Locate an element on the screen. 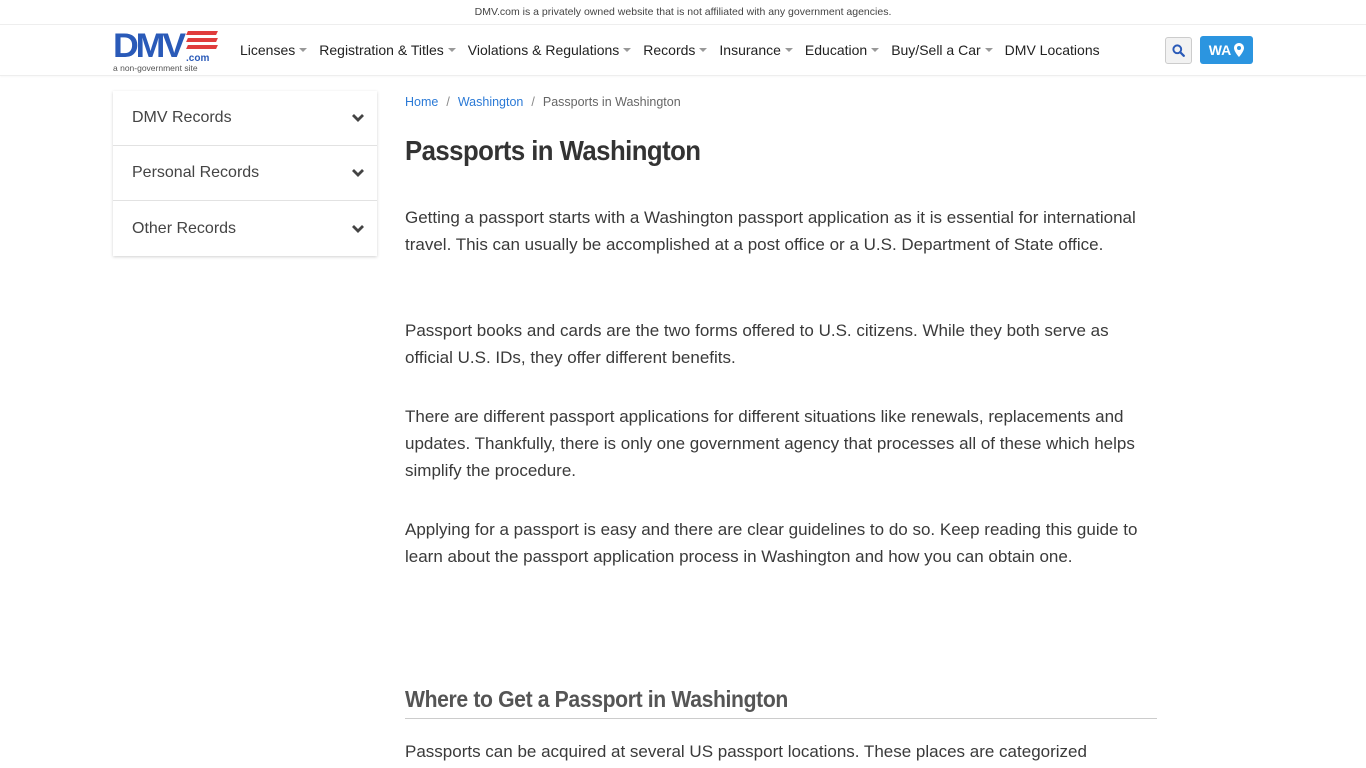 This screenshot has height=768, width=1366. breadcrumb-state-link: Washington is located at coordinates (491, 102).